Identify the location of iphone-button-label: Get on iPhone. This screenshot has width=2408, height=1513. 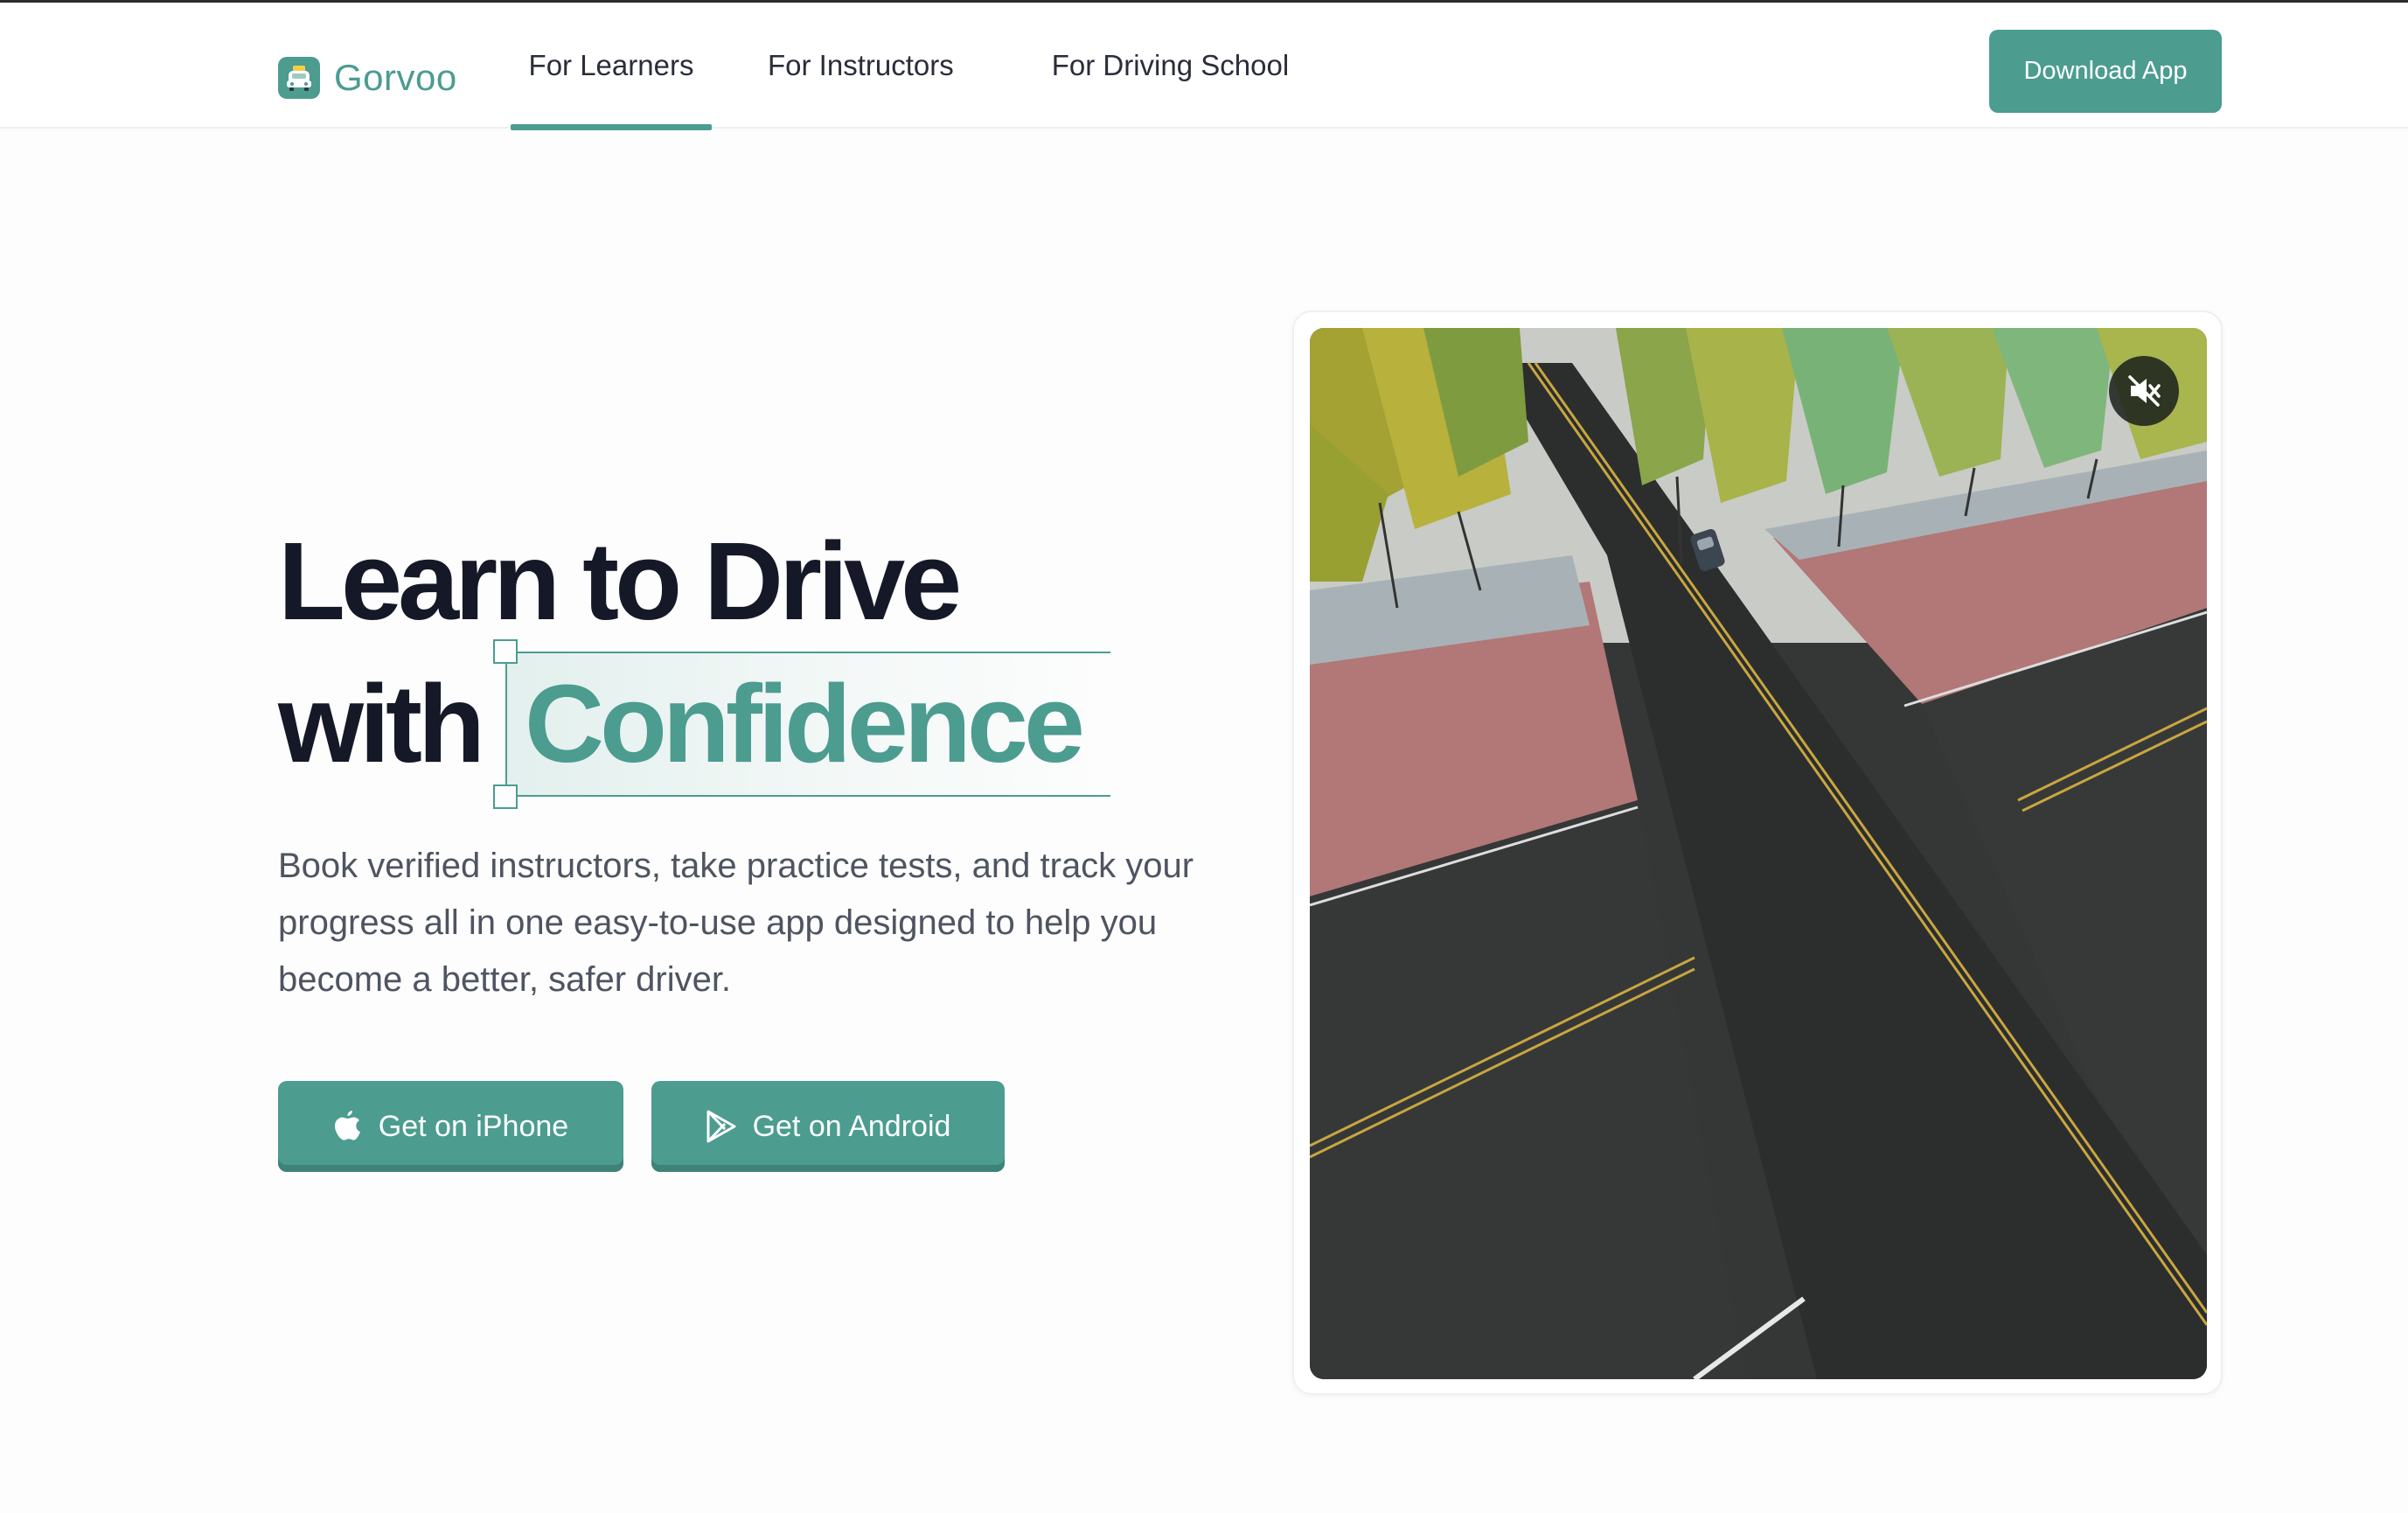
(473, 1126).